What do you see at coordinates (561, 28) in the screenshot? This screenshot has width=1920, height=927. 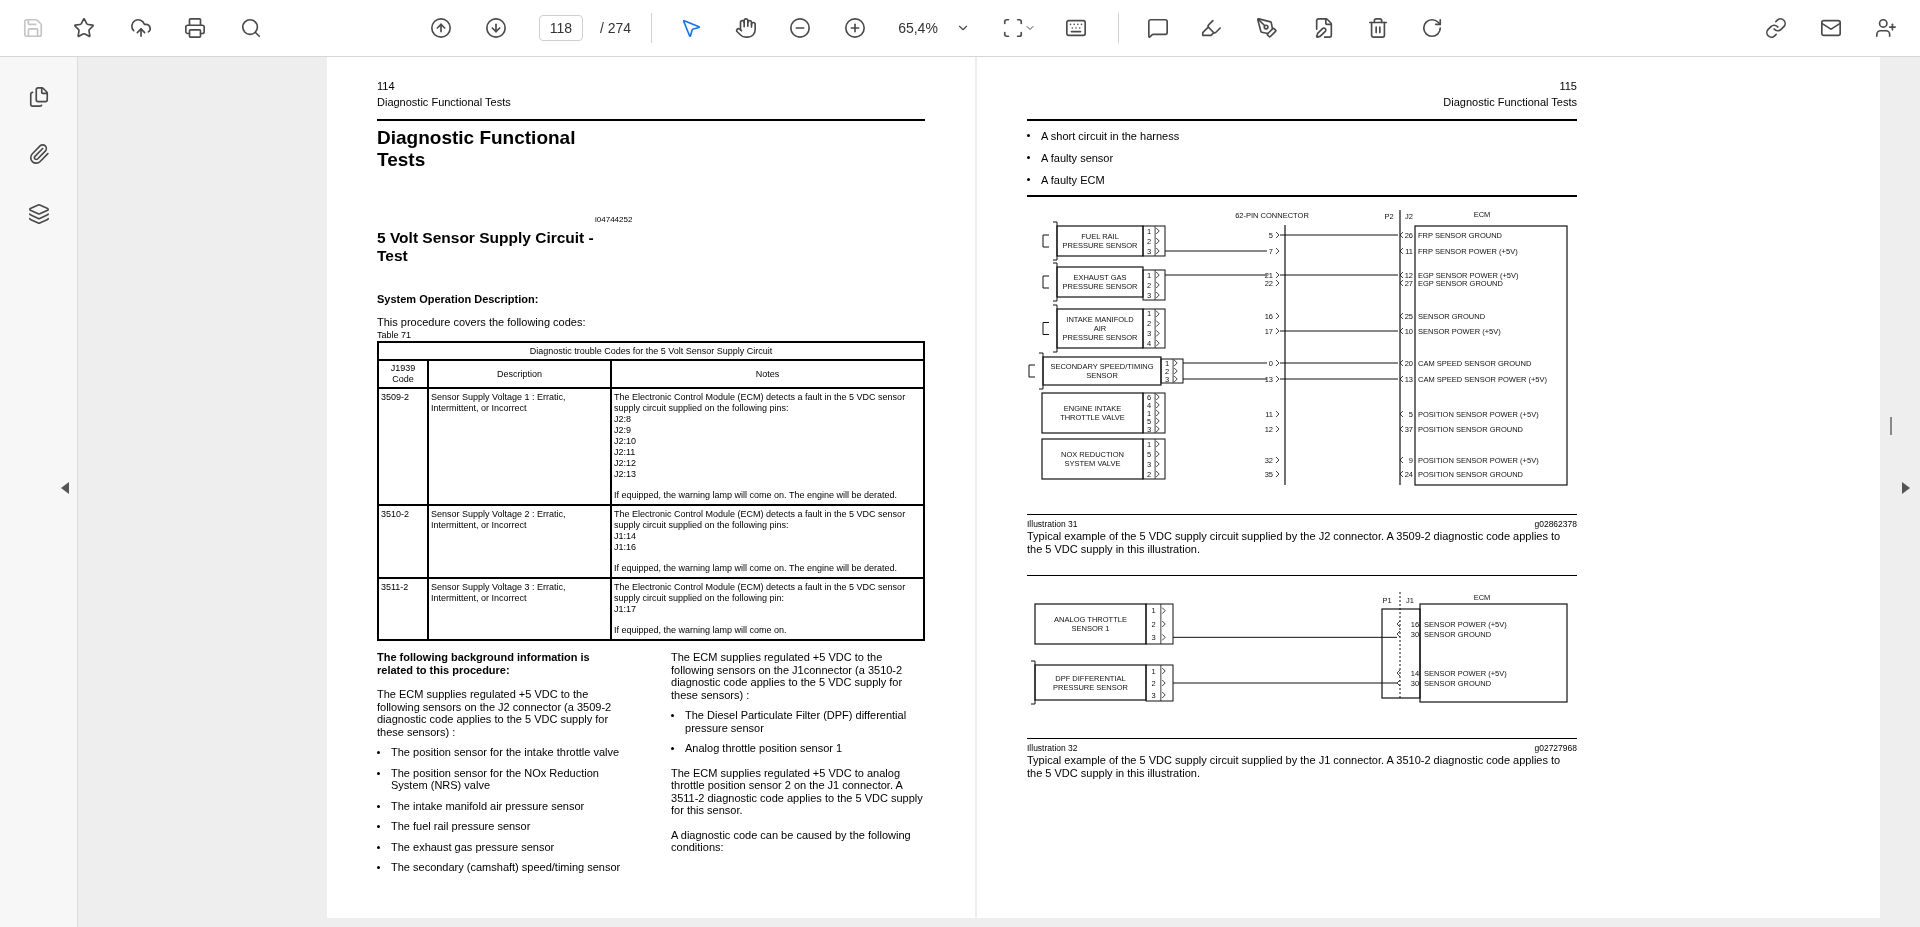 I see `page-number-field: 118` at bounding box center [561, 28].